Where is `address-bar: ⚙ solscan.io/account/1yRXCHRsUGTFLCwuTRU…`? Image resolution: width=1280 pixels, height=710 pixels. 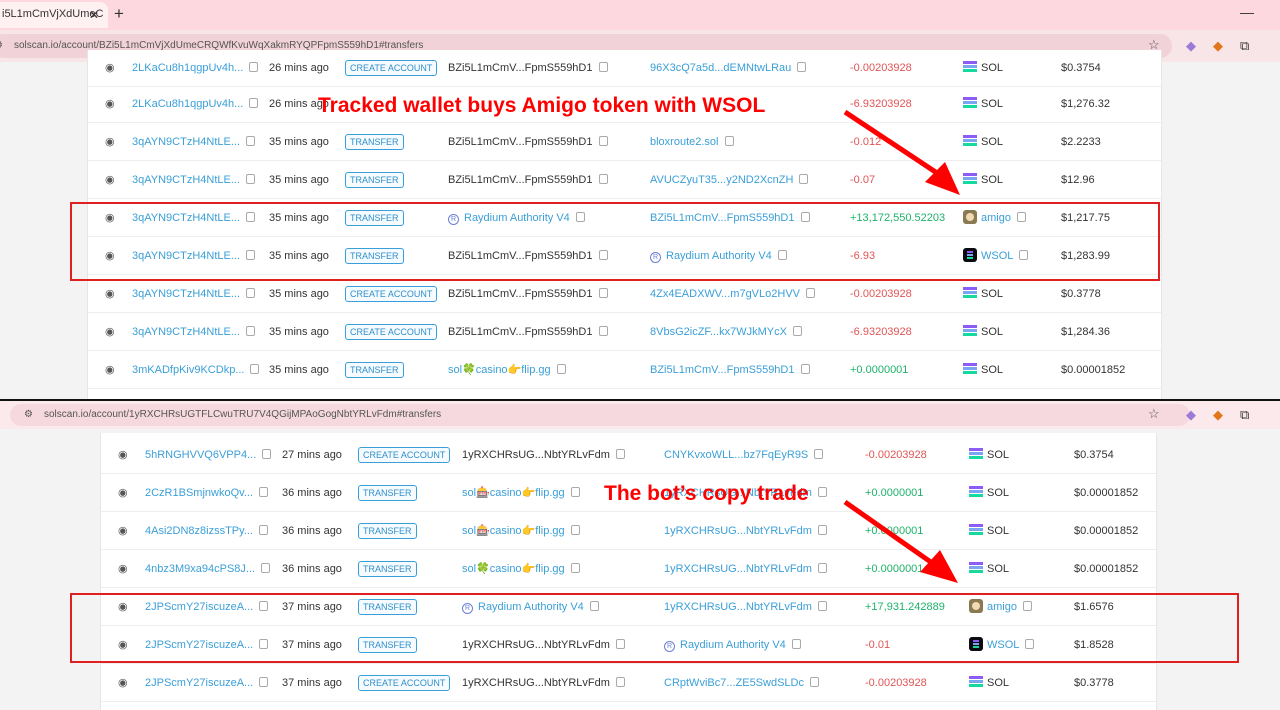 address-bar: ⚙ solscan.io/account/1yRXCHRsUGTFLCwuTRU… is located at coordinates (600, 415).